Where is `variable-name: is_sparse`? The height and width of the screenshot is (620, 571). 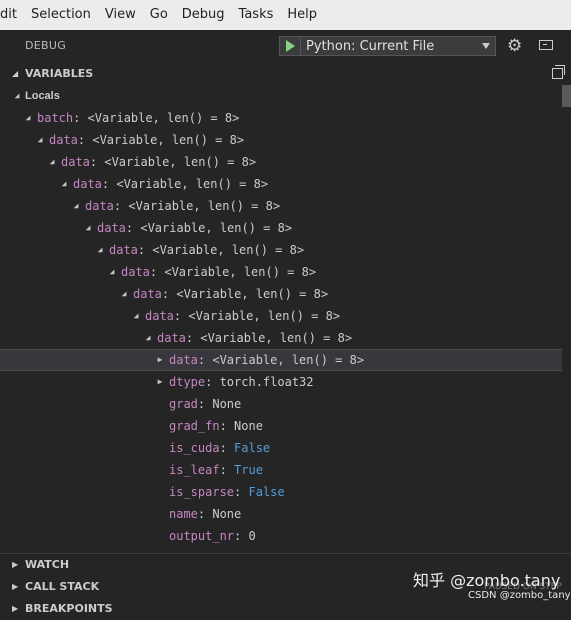
variable-name: is_sparse is located at coordinates (202, 492).